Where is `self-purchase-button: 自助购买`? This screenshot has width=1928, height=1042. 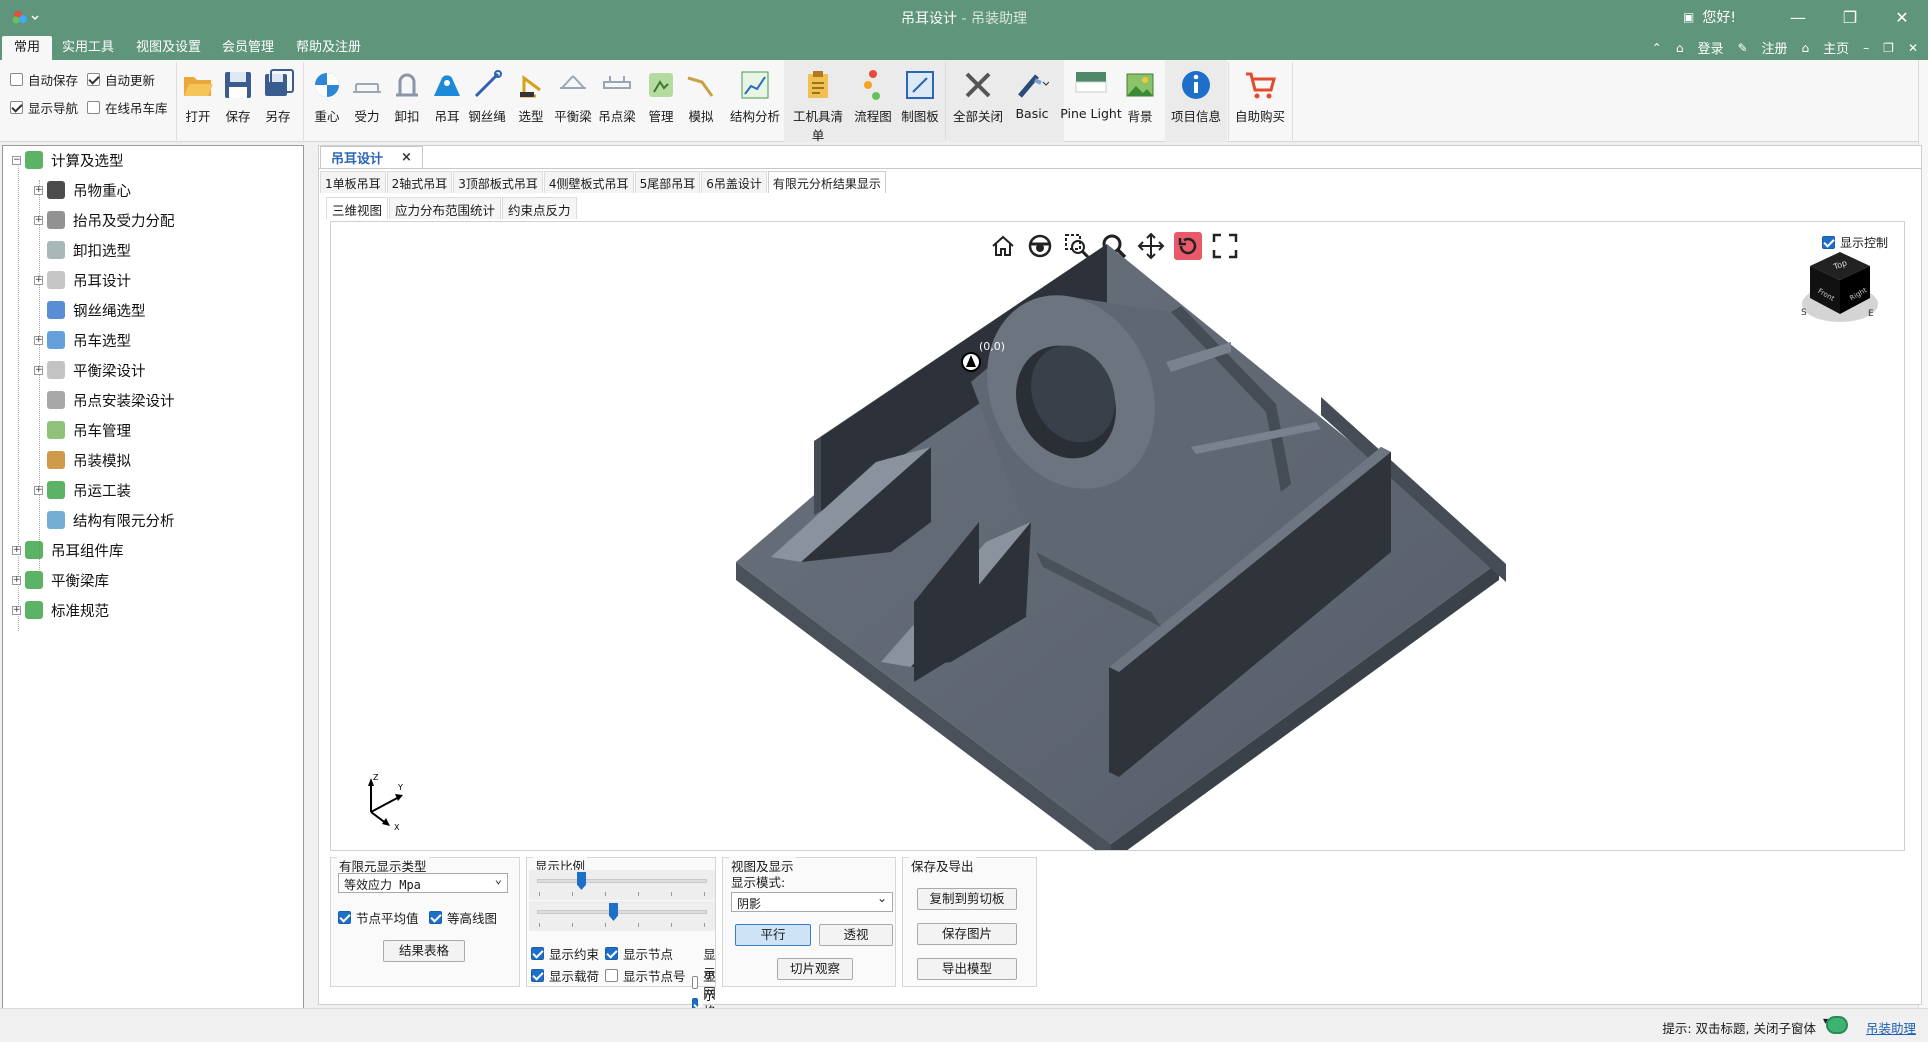 self-purchase-button: 自助购买 is located at coordinates (1260, 96).